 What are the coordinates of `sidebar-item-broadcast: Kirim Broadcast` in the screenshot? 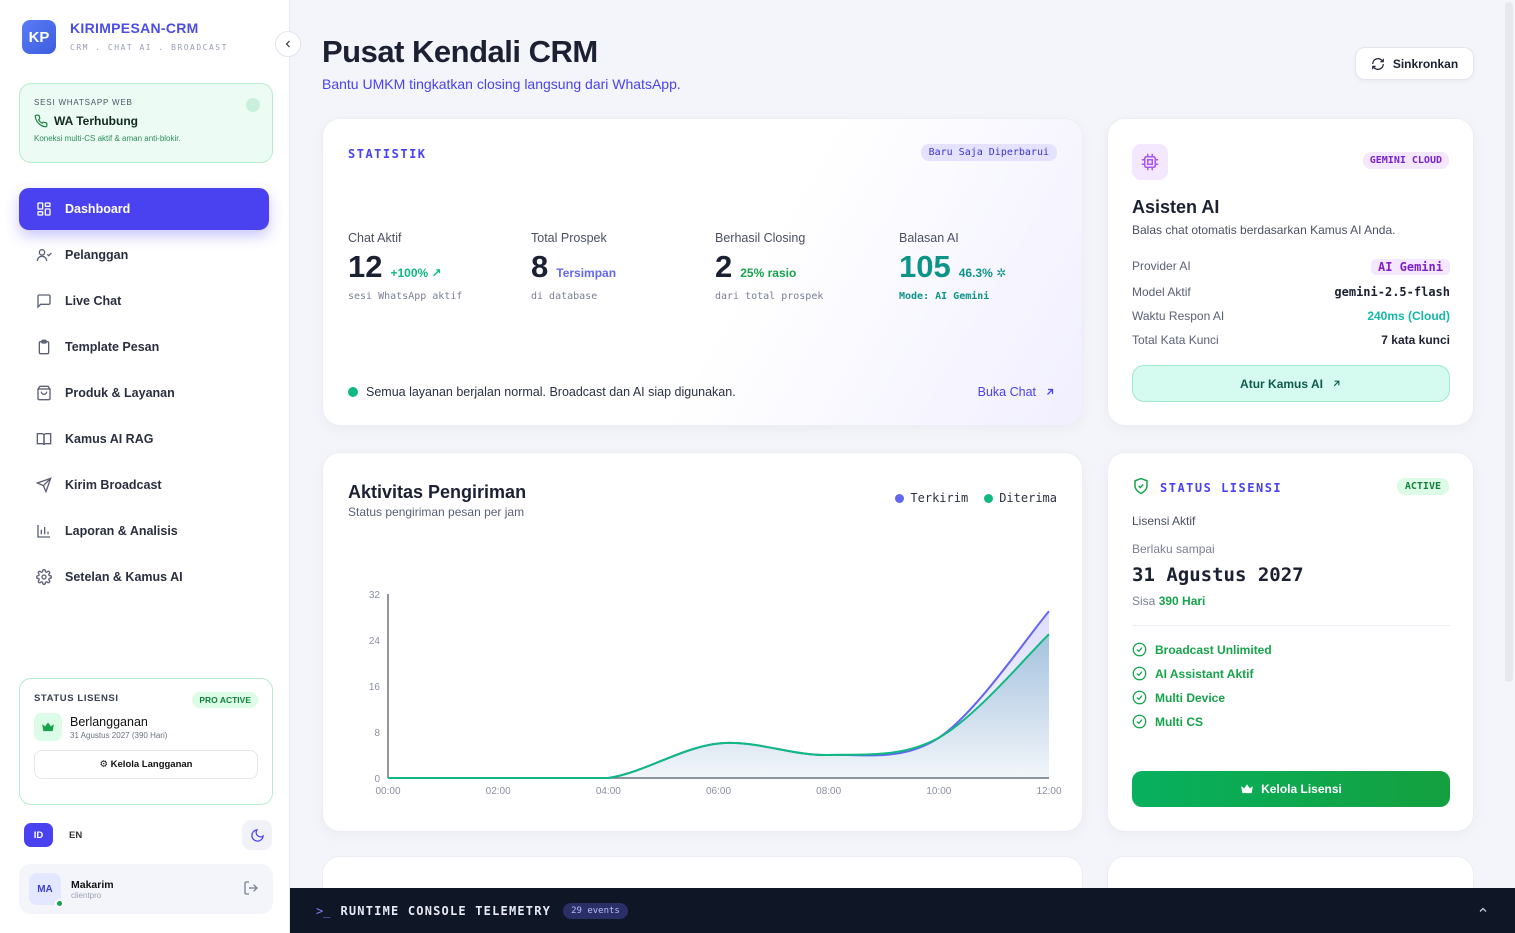 It's located at (144, 485).